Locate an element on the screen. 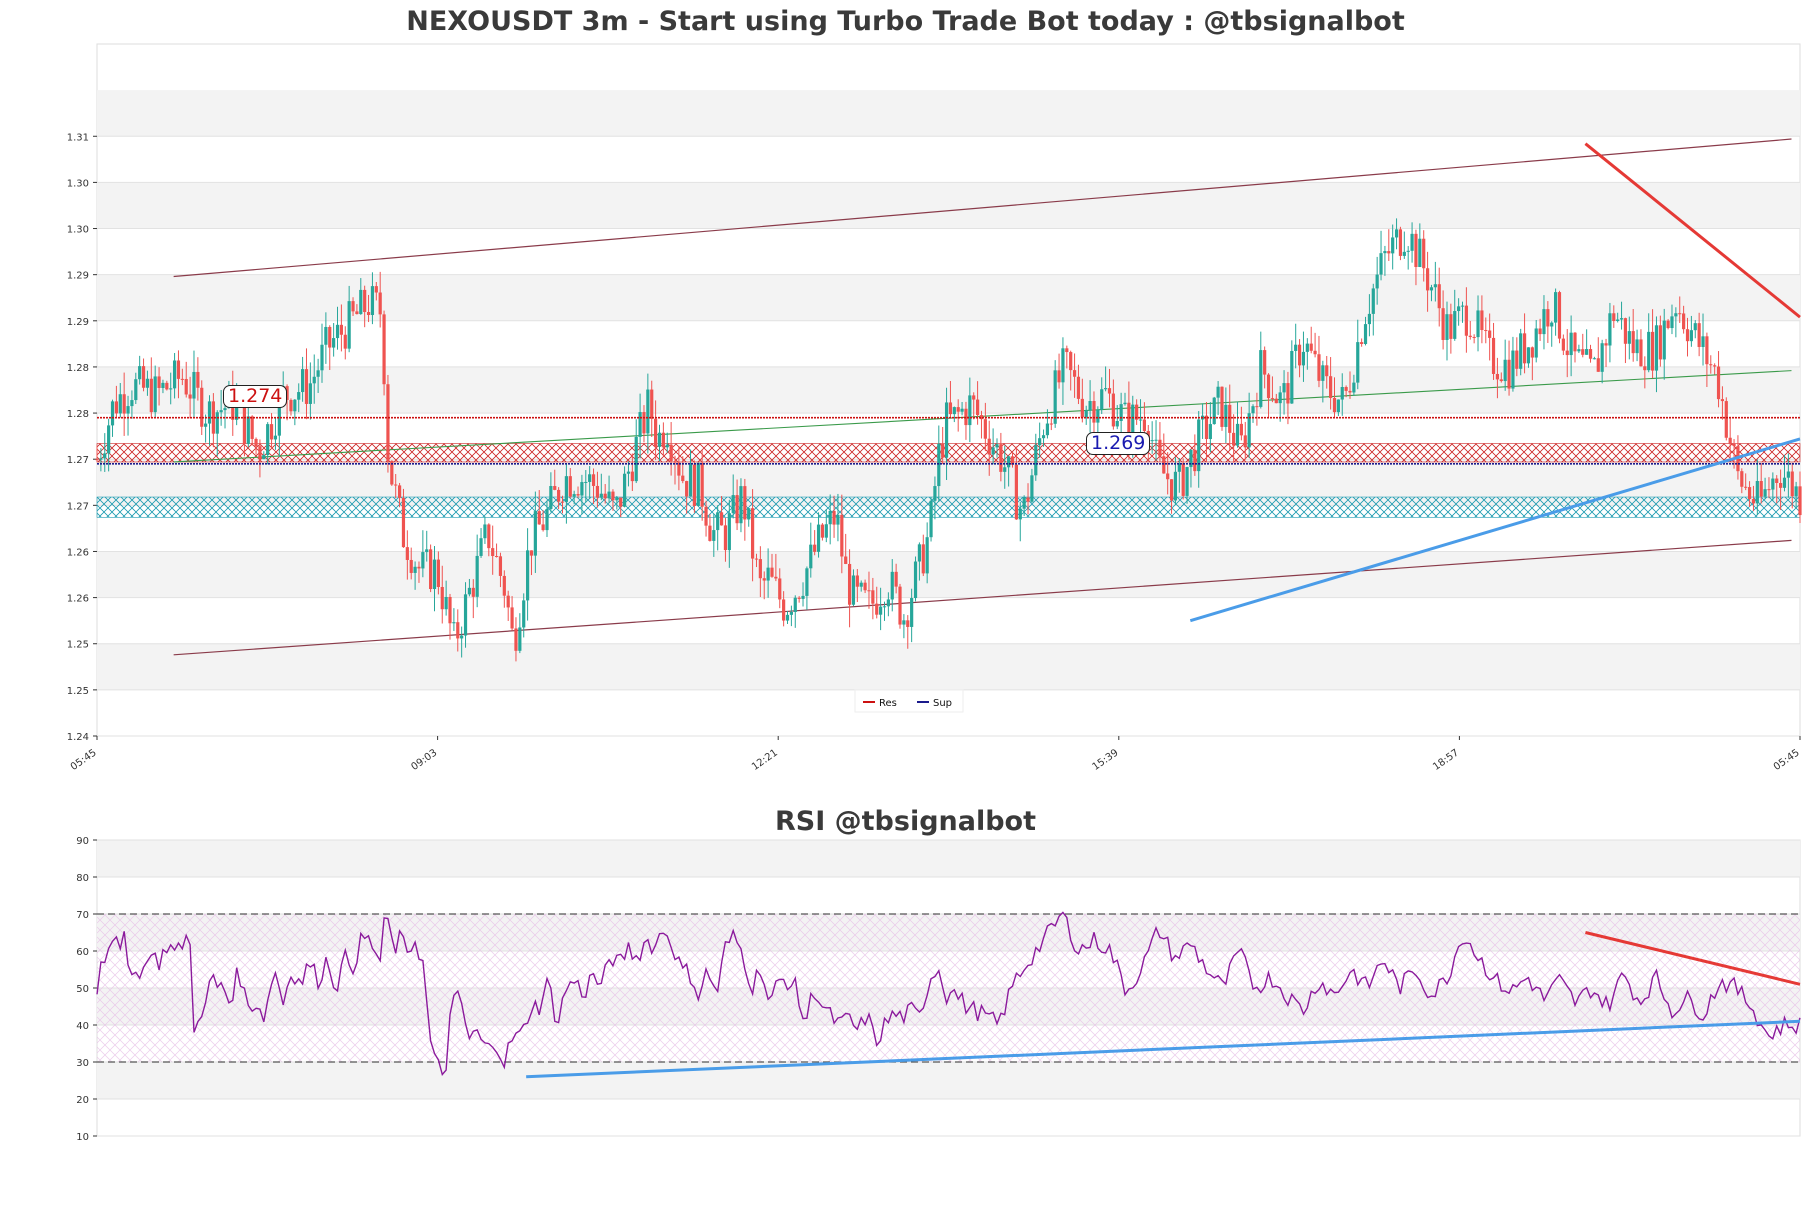 This screenshot has width=1811, height=1208. price-y-tick-label: 1.26 is located at coordinates (78, 599).